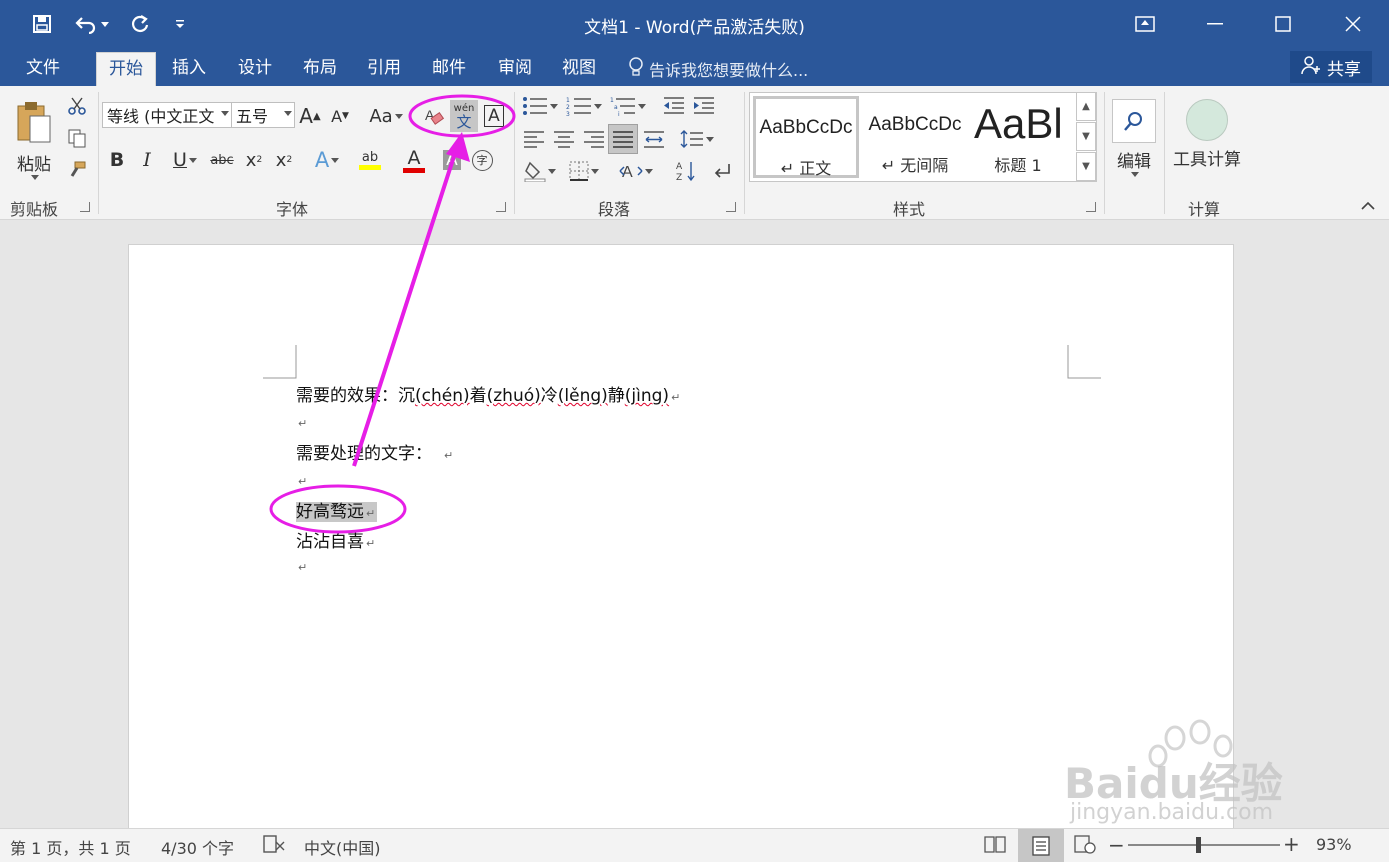 This screenshot has height=862, width=1389. I want to click on margin-corner-top-right, so click(1084, 362).